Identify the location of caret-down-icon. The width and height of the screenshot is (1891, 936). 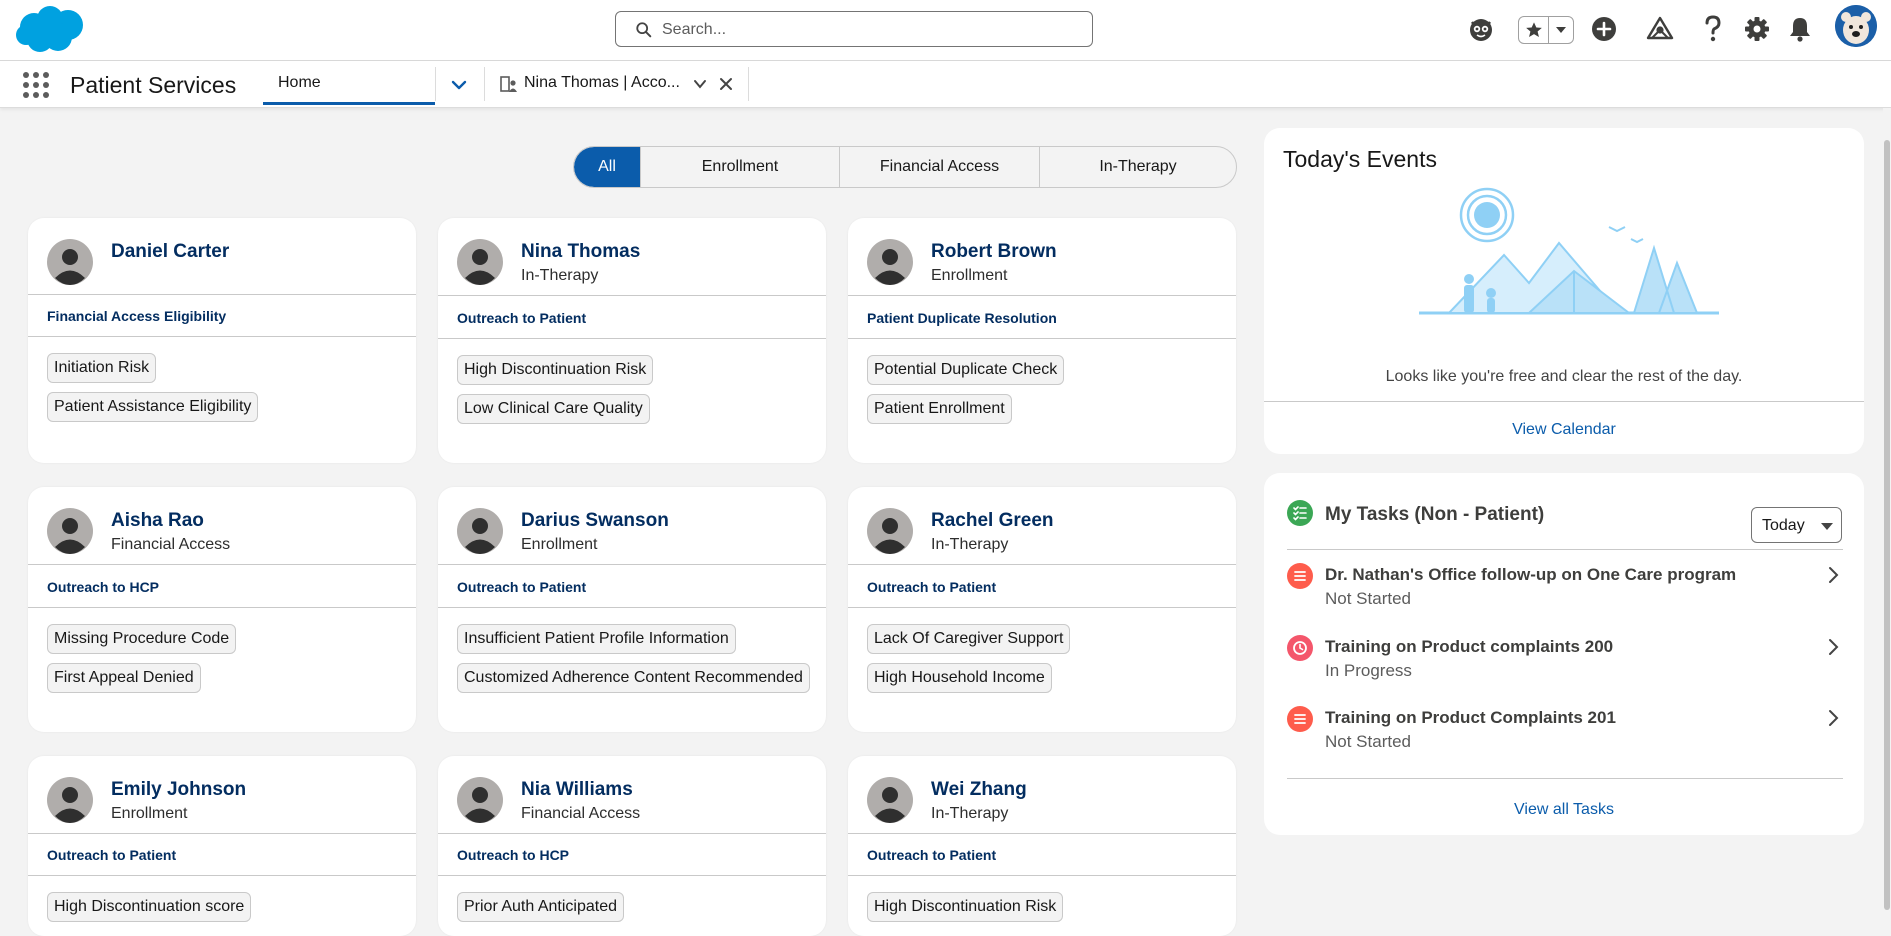
(1827, 526).